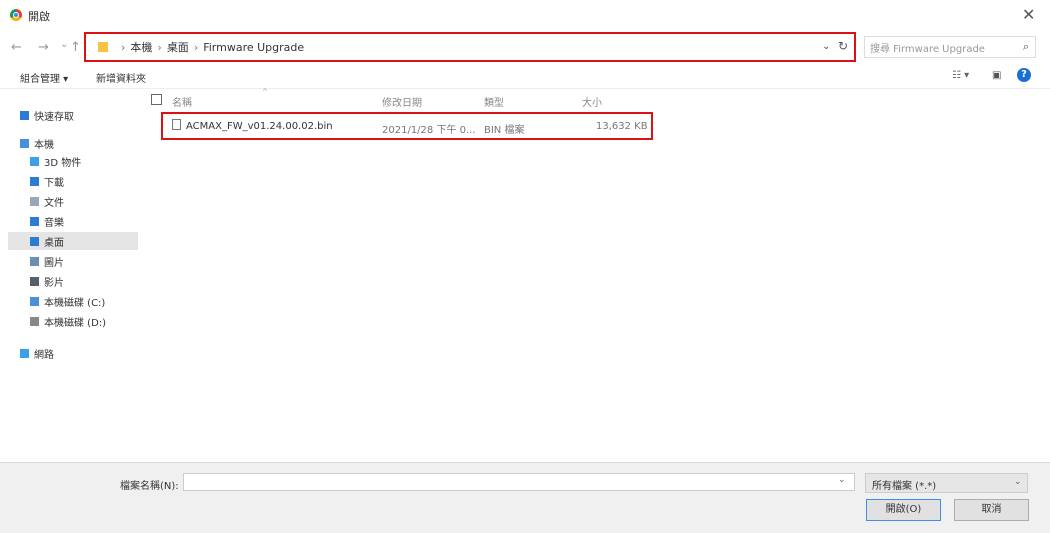  What do you see at coordinates (525, 15) in the screenshot?
I see `title-bar` at bounding box center [525, 15].